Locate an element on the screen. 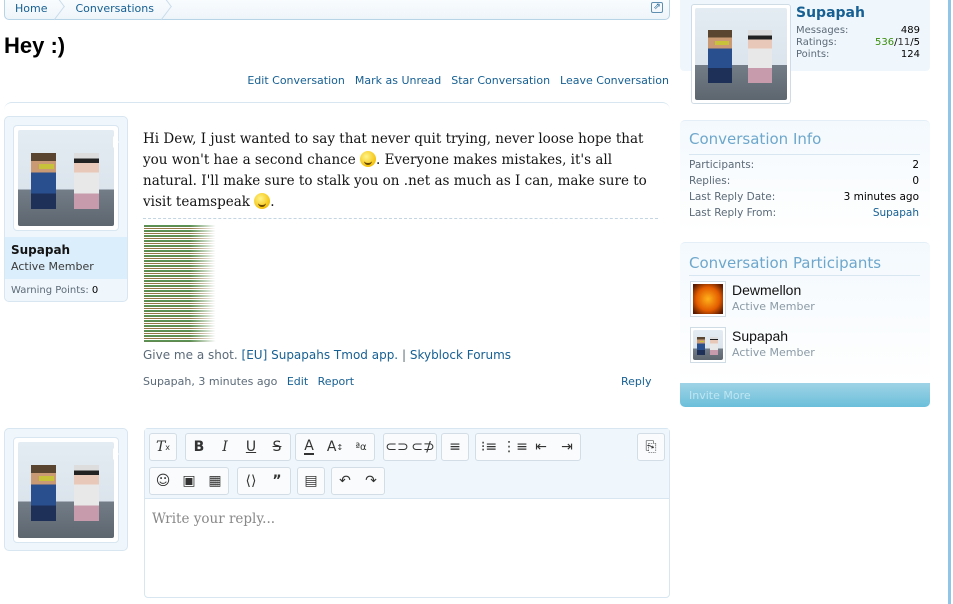 This screenshot has height=604, width=953. font-size-icon: A ↕ is located at coordinates (335, 447).